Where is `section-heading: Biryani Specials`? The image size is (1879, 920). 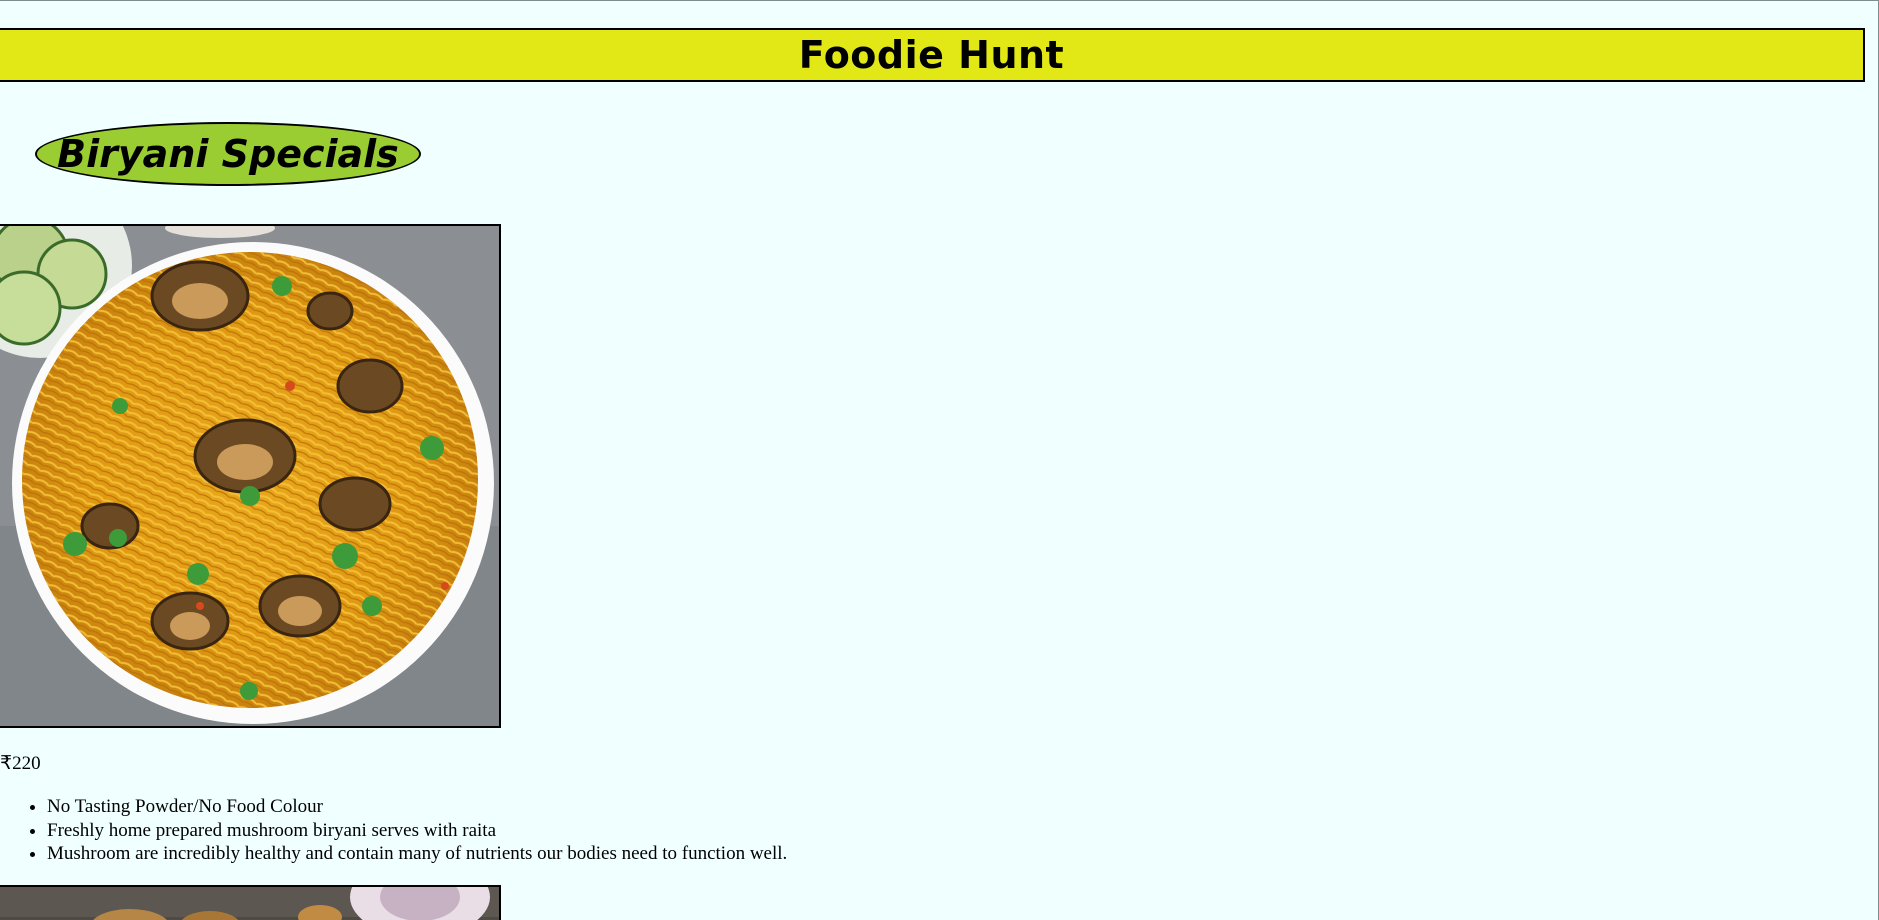
section-heading: Biryani Specials is located at coordinates (228, 154).